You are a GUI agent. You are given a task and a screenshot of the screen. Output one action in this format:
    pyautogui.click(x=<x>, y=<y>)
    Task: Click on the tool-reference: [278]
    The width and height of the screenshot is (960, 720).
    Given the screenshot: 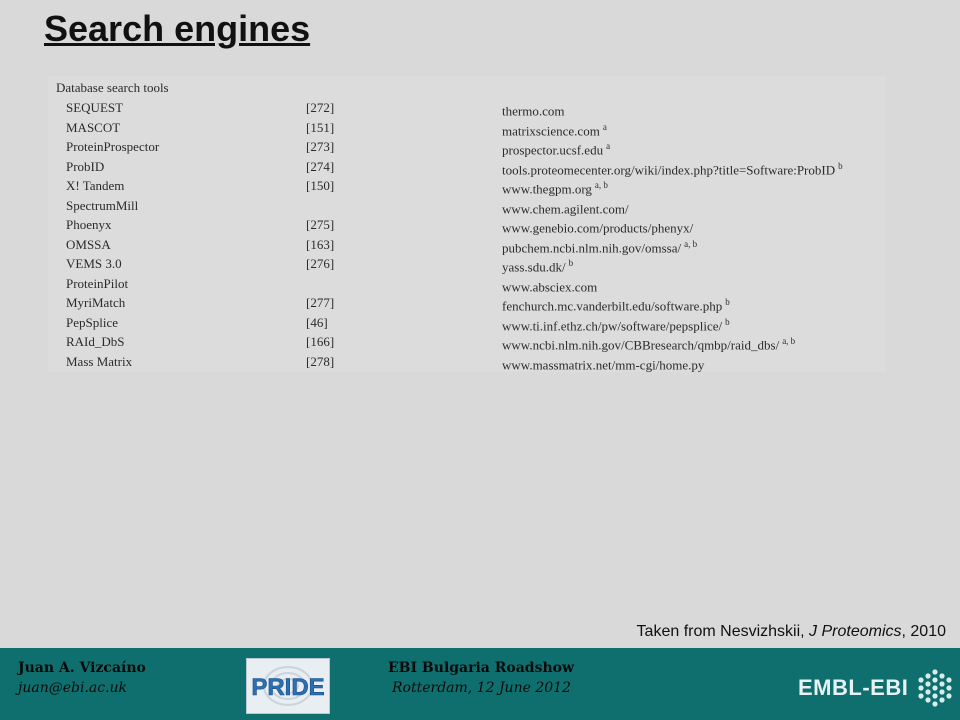 What is the action you would take?
    pyautogui.click(x=320, y=361)
    